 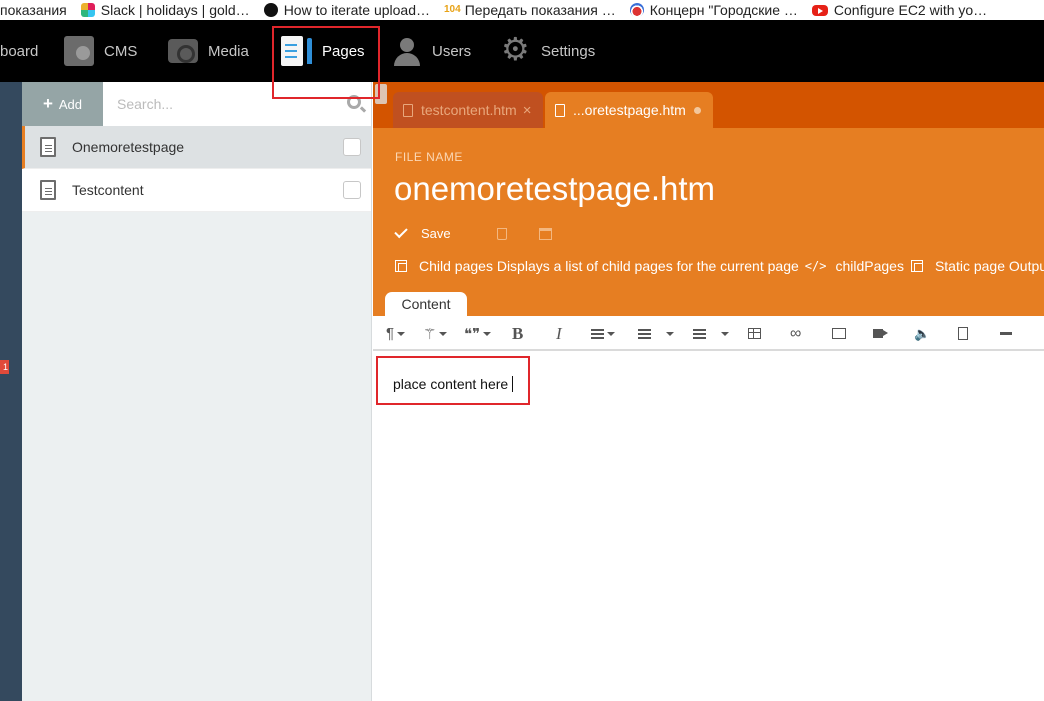 I want to click on nav-label: Settings, so click(x=568, y=51).